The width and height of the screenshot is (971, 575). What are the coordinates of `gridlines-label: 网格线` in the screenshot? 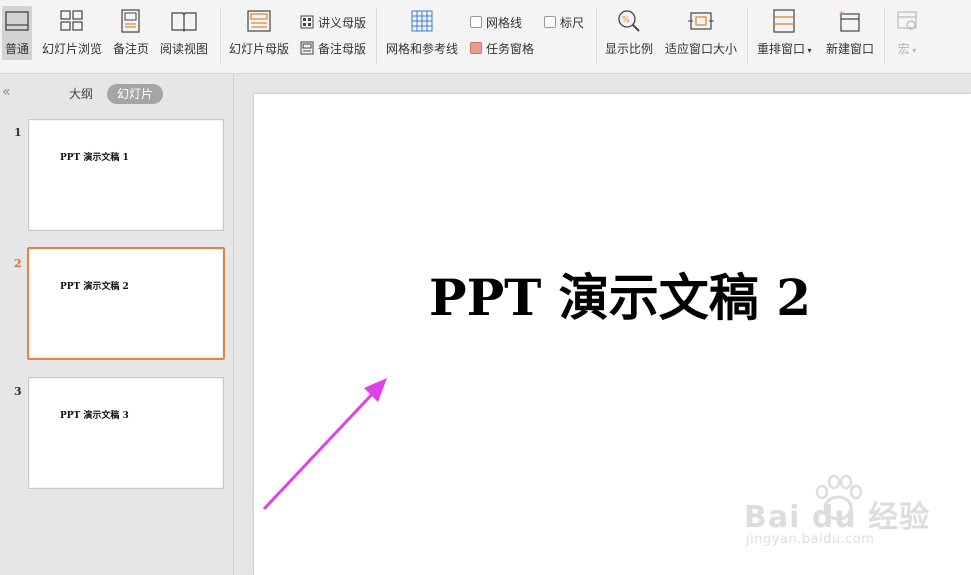 It's located at (504, 22).